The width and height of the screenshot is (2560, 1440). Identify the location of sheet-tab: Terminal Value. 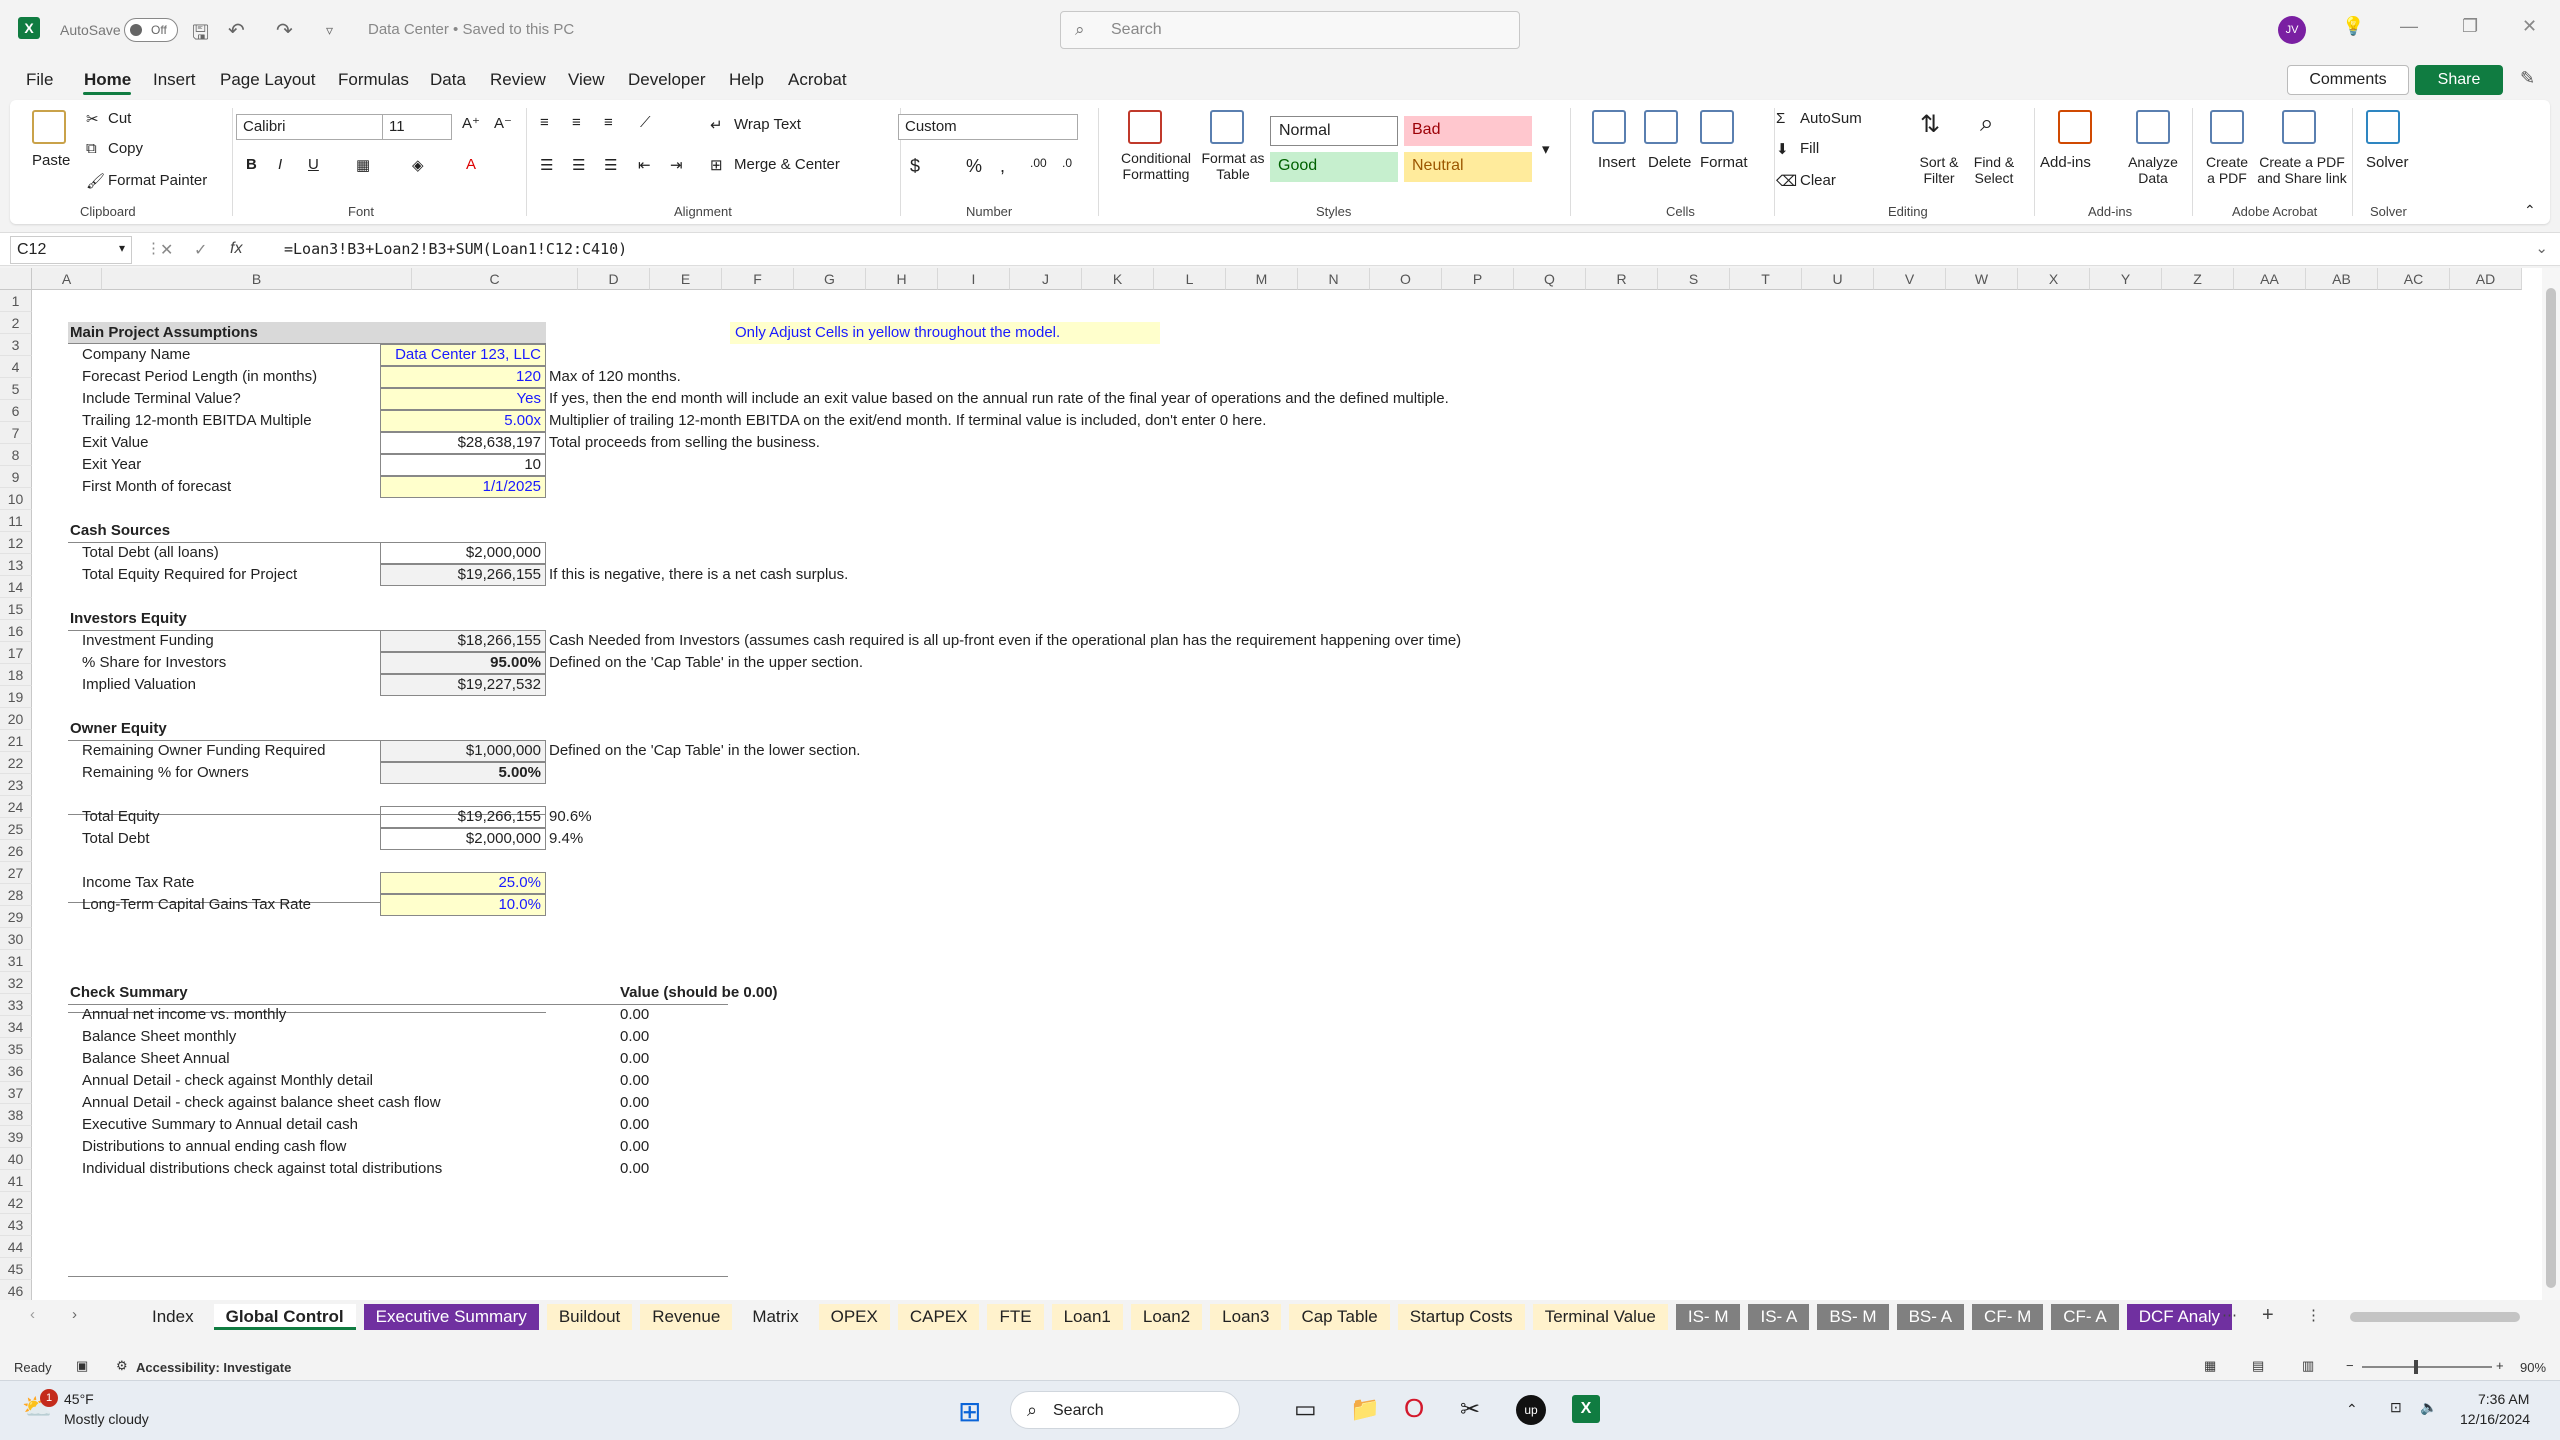
(1600, 1317).